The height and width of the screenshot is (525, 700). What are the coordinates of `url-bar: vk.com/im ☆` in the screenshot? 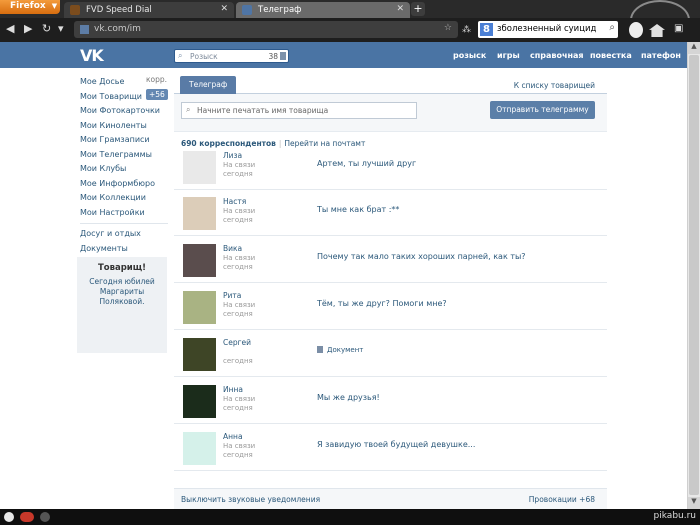 It's located at (266, 29).